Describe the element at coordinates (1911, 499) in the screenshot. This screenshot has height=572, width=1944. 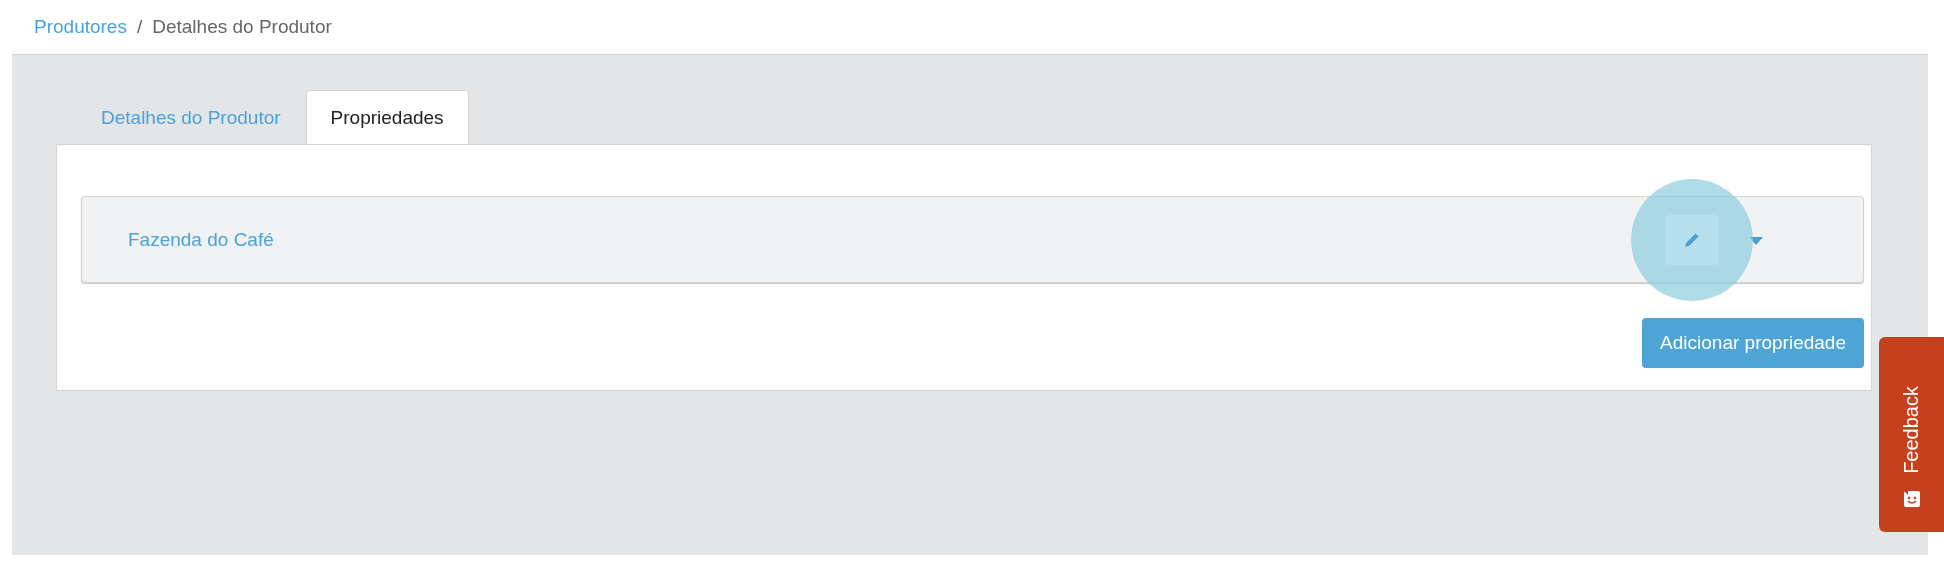
I see `smiley-icon` at that location.